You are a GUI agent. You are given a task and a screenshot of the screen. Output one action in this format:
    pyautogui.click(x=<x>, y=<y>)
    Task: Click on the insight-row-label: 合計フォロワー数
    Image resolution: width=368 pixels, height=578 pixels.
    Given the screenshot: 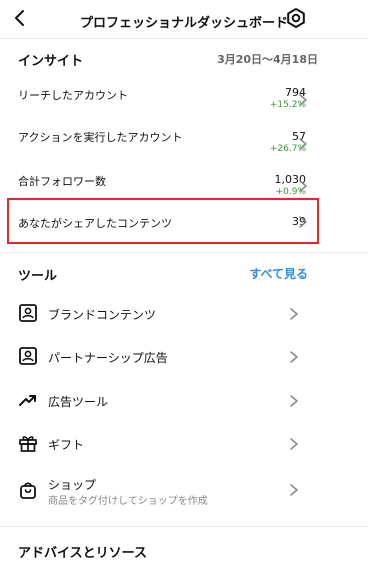 What is the action you would take?
    pyautogui.click(x=62, y=181)
    